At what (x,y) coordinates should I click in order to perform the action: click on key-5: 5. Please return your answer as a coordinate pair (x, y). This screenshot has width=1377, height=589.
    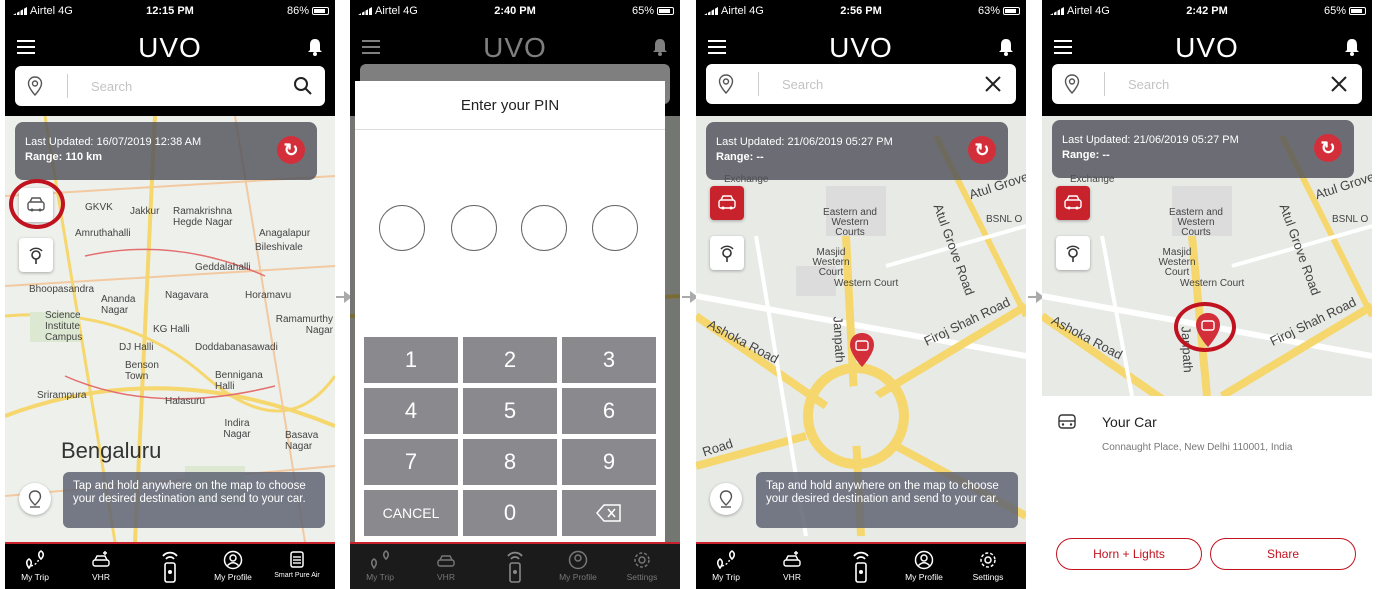
    Looking at the image, I should click on (510, 411).